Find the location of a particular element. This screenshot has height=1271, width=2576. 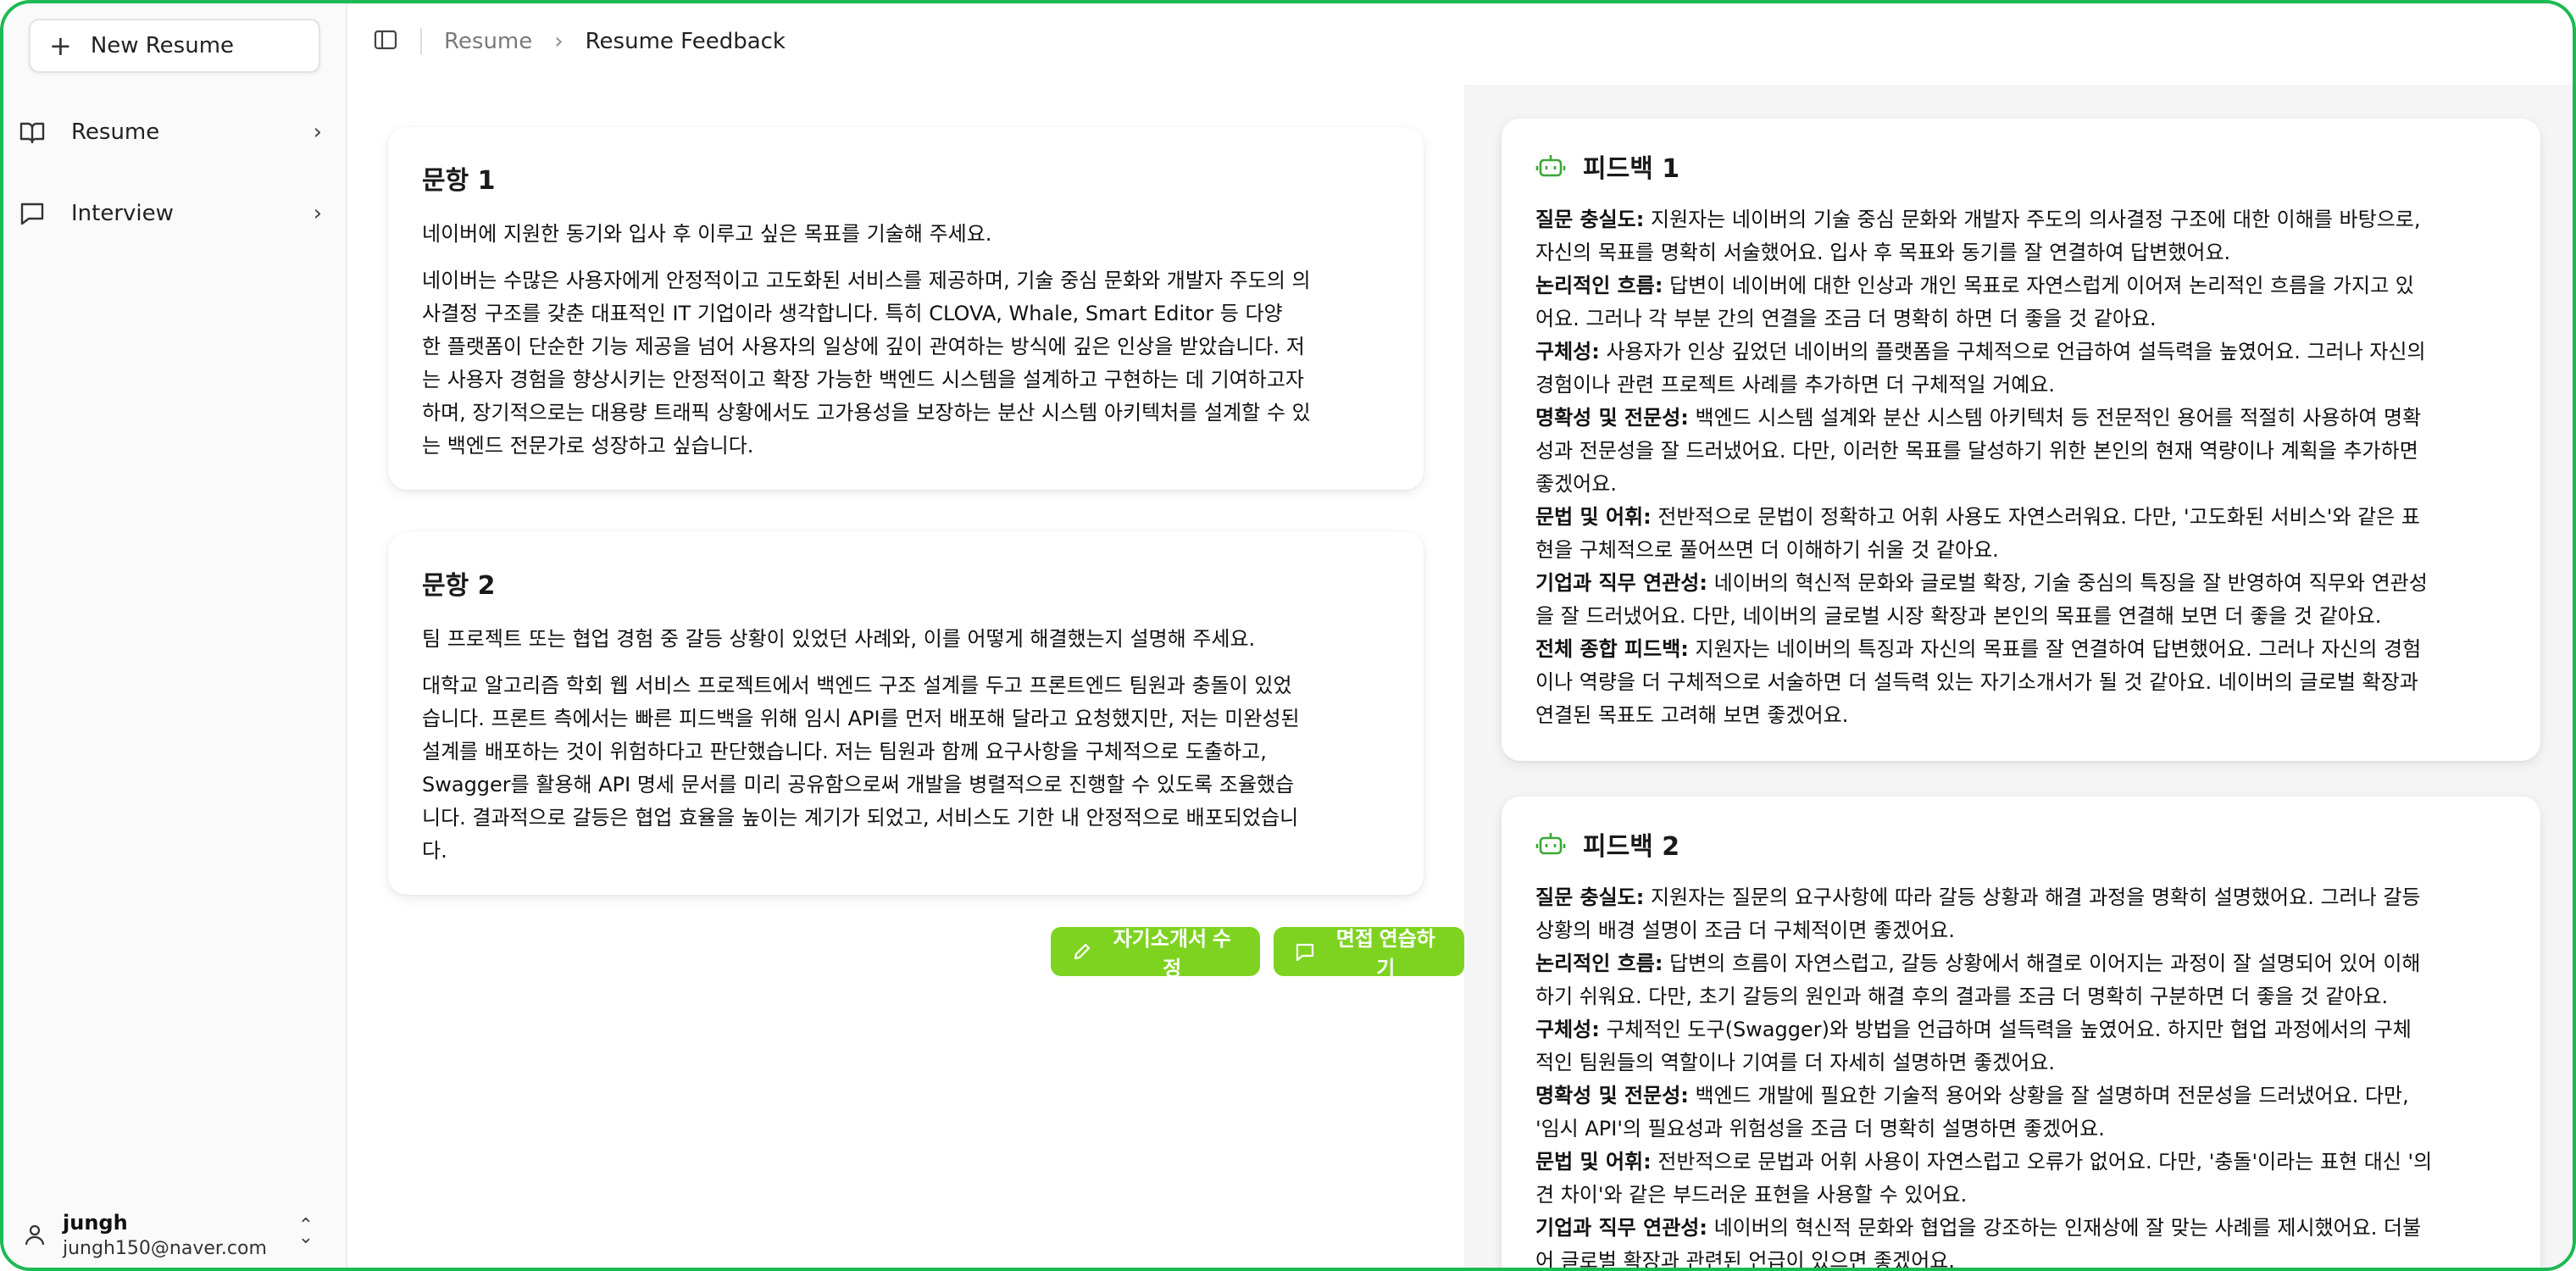

action-buttons: 자기소개서 수정 면접 연습하기 is located at coordinates (1250, 953).